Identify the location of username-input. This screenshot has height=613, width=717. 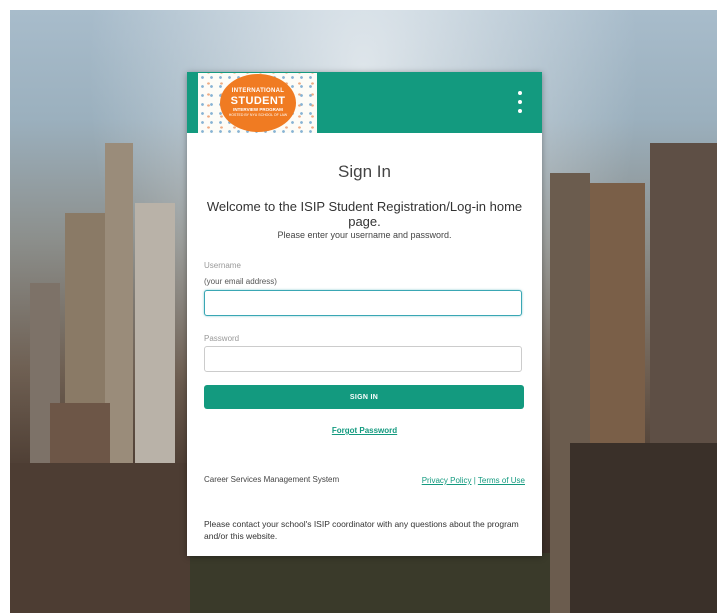
(363, 303).